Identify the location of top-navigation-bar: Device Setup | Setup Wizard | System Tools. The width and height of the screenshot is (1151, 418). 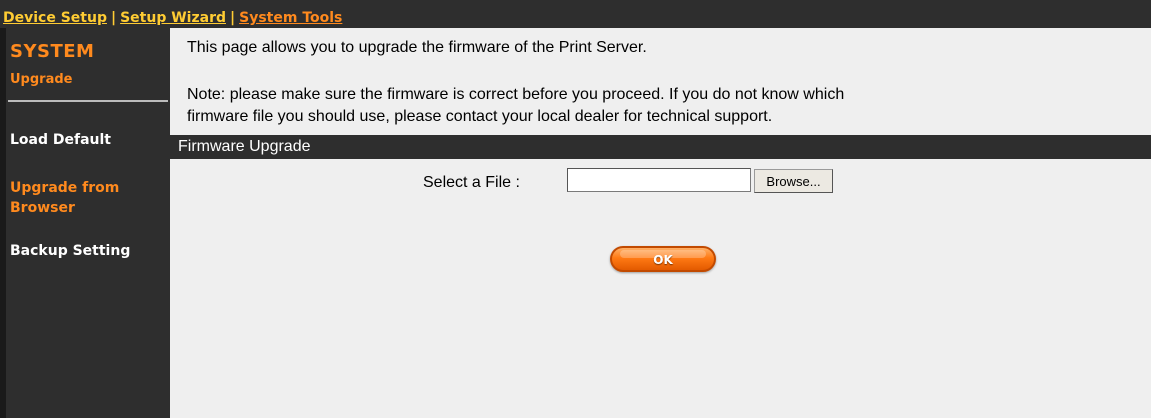
(575, 14).